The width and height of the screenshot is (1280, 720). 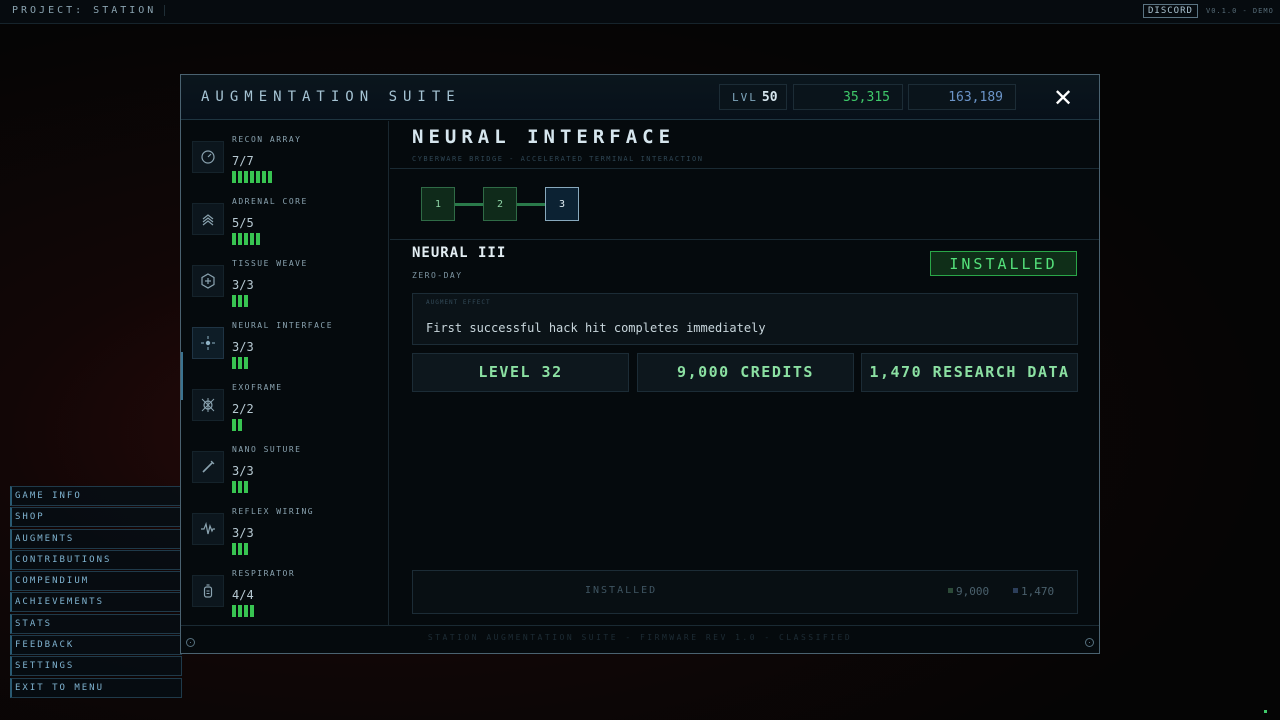 I want to click on discord-button: DISCORD, so click(x=1170, y=11).